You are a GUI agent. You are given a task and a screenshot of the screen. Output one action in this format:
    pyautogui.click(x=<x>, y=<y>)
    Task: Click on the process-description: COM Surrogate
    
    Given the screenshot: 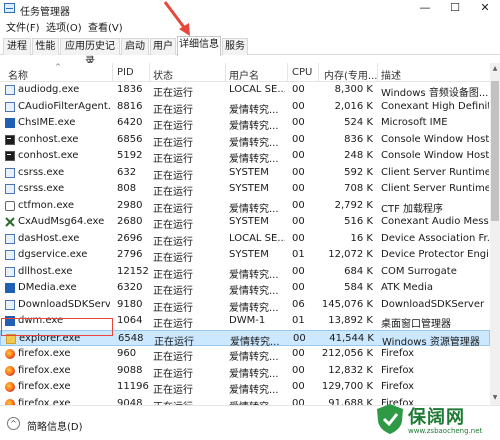 What is the action you would take?
    pyautogui.click(x=419, y=271)
    